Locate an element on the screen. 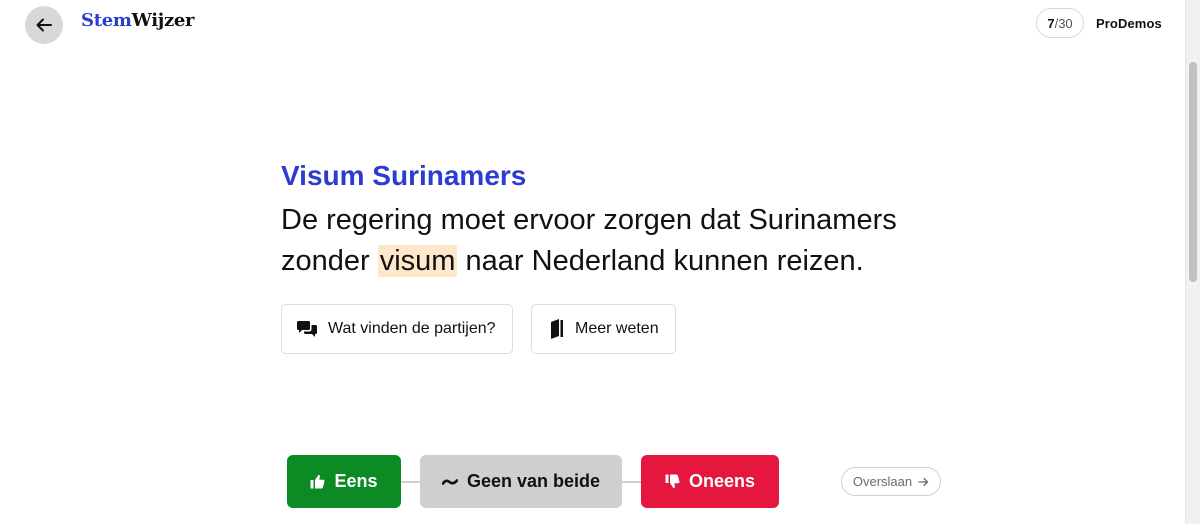 This screenshot has height=524, width=1200. party-opinions-label: Wat vinden de partijen? is located at coordinates (412, 328).